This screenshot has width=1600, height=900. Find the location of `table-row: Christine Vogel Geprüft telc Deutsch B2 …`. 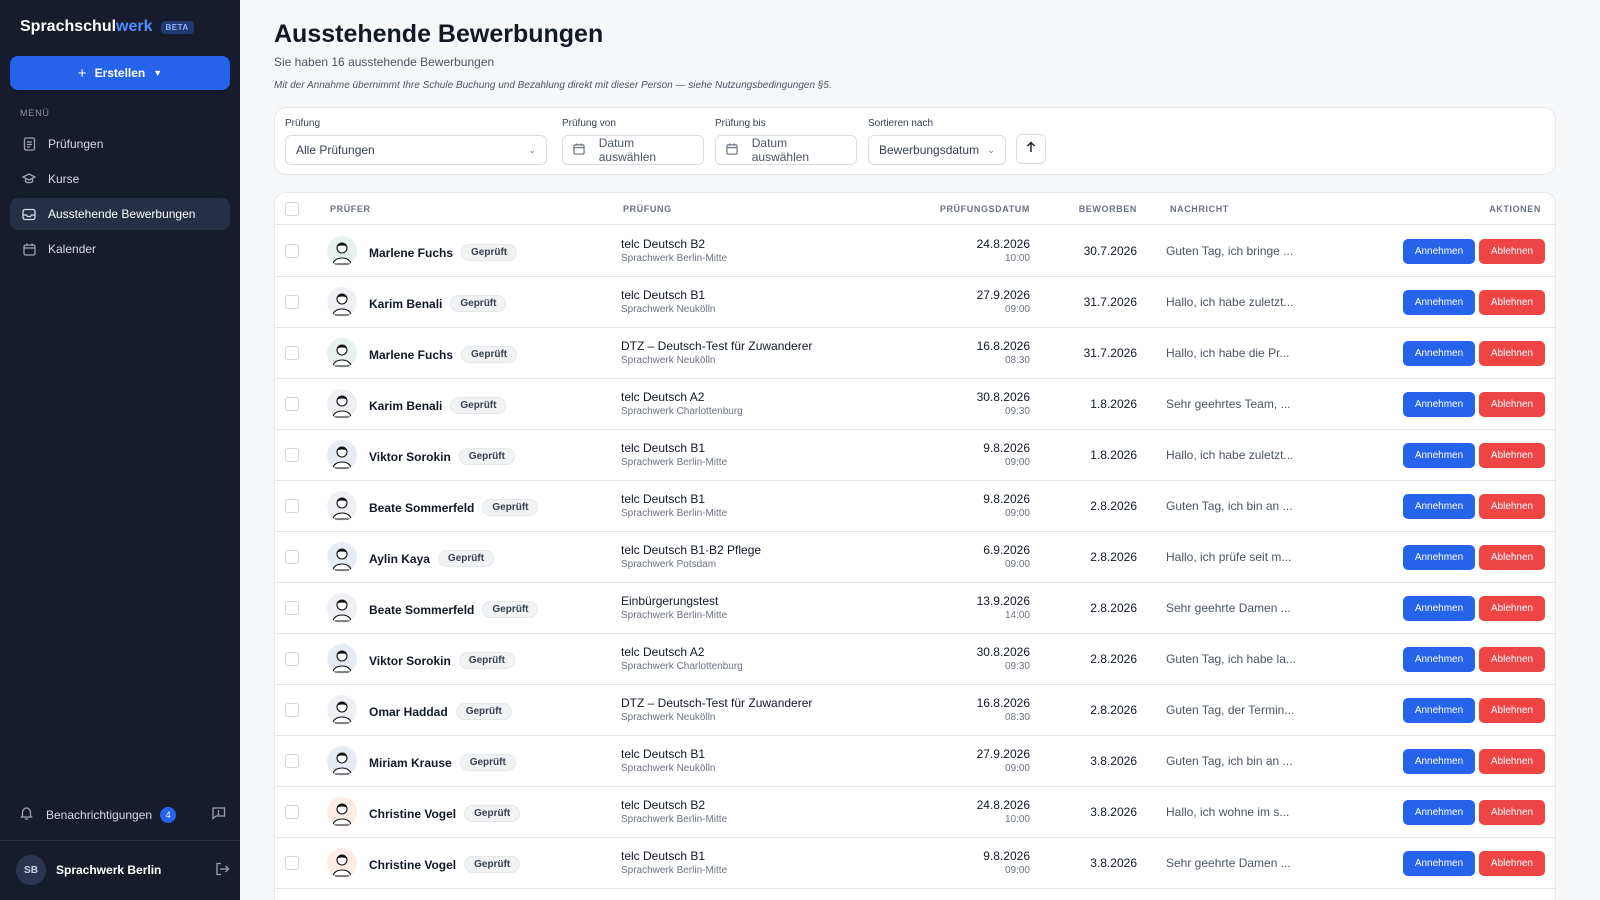

table-row: Christine Vogel Geprüft telc Deutsch B2 … is located at coordinates (915, 812).